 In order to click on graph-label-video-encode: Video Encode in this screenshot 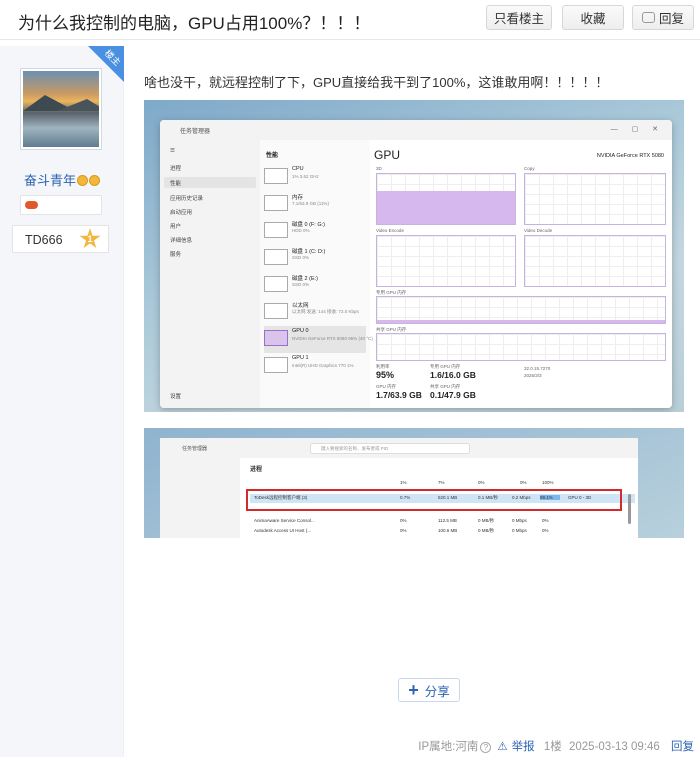, I will do `click(390, 230)`.